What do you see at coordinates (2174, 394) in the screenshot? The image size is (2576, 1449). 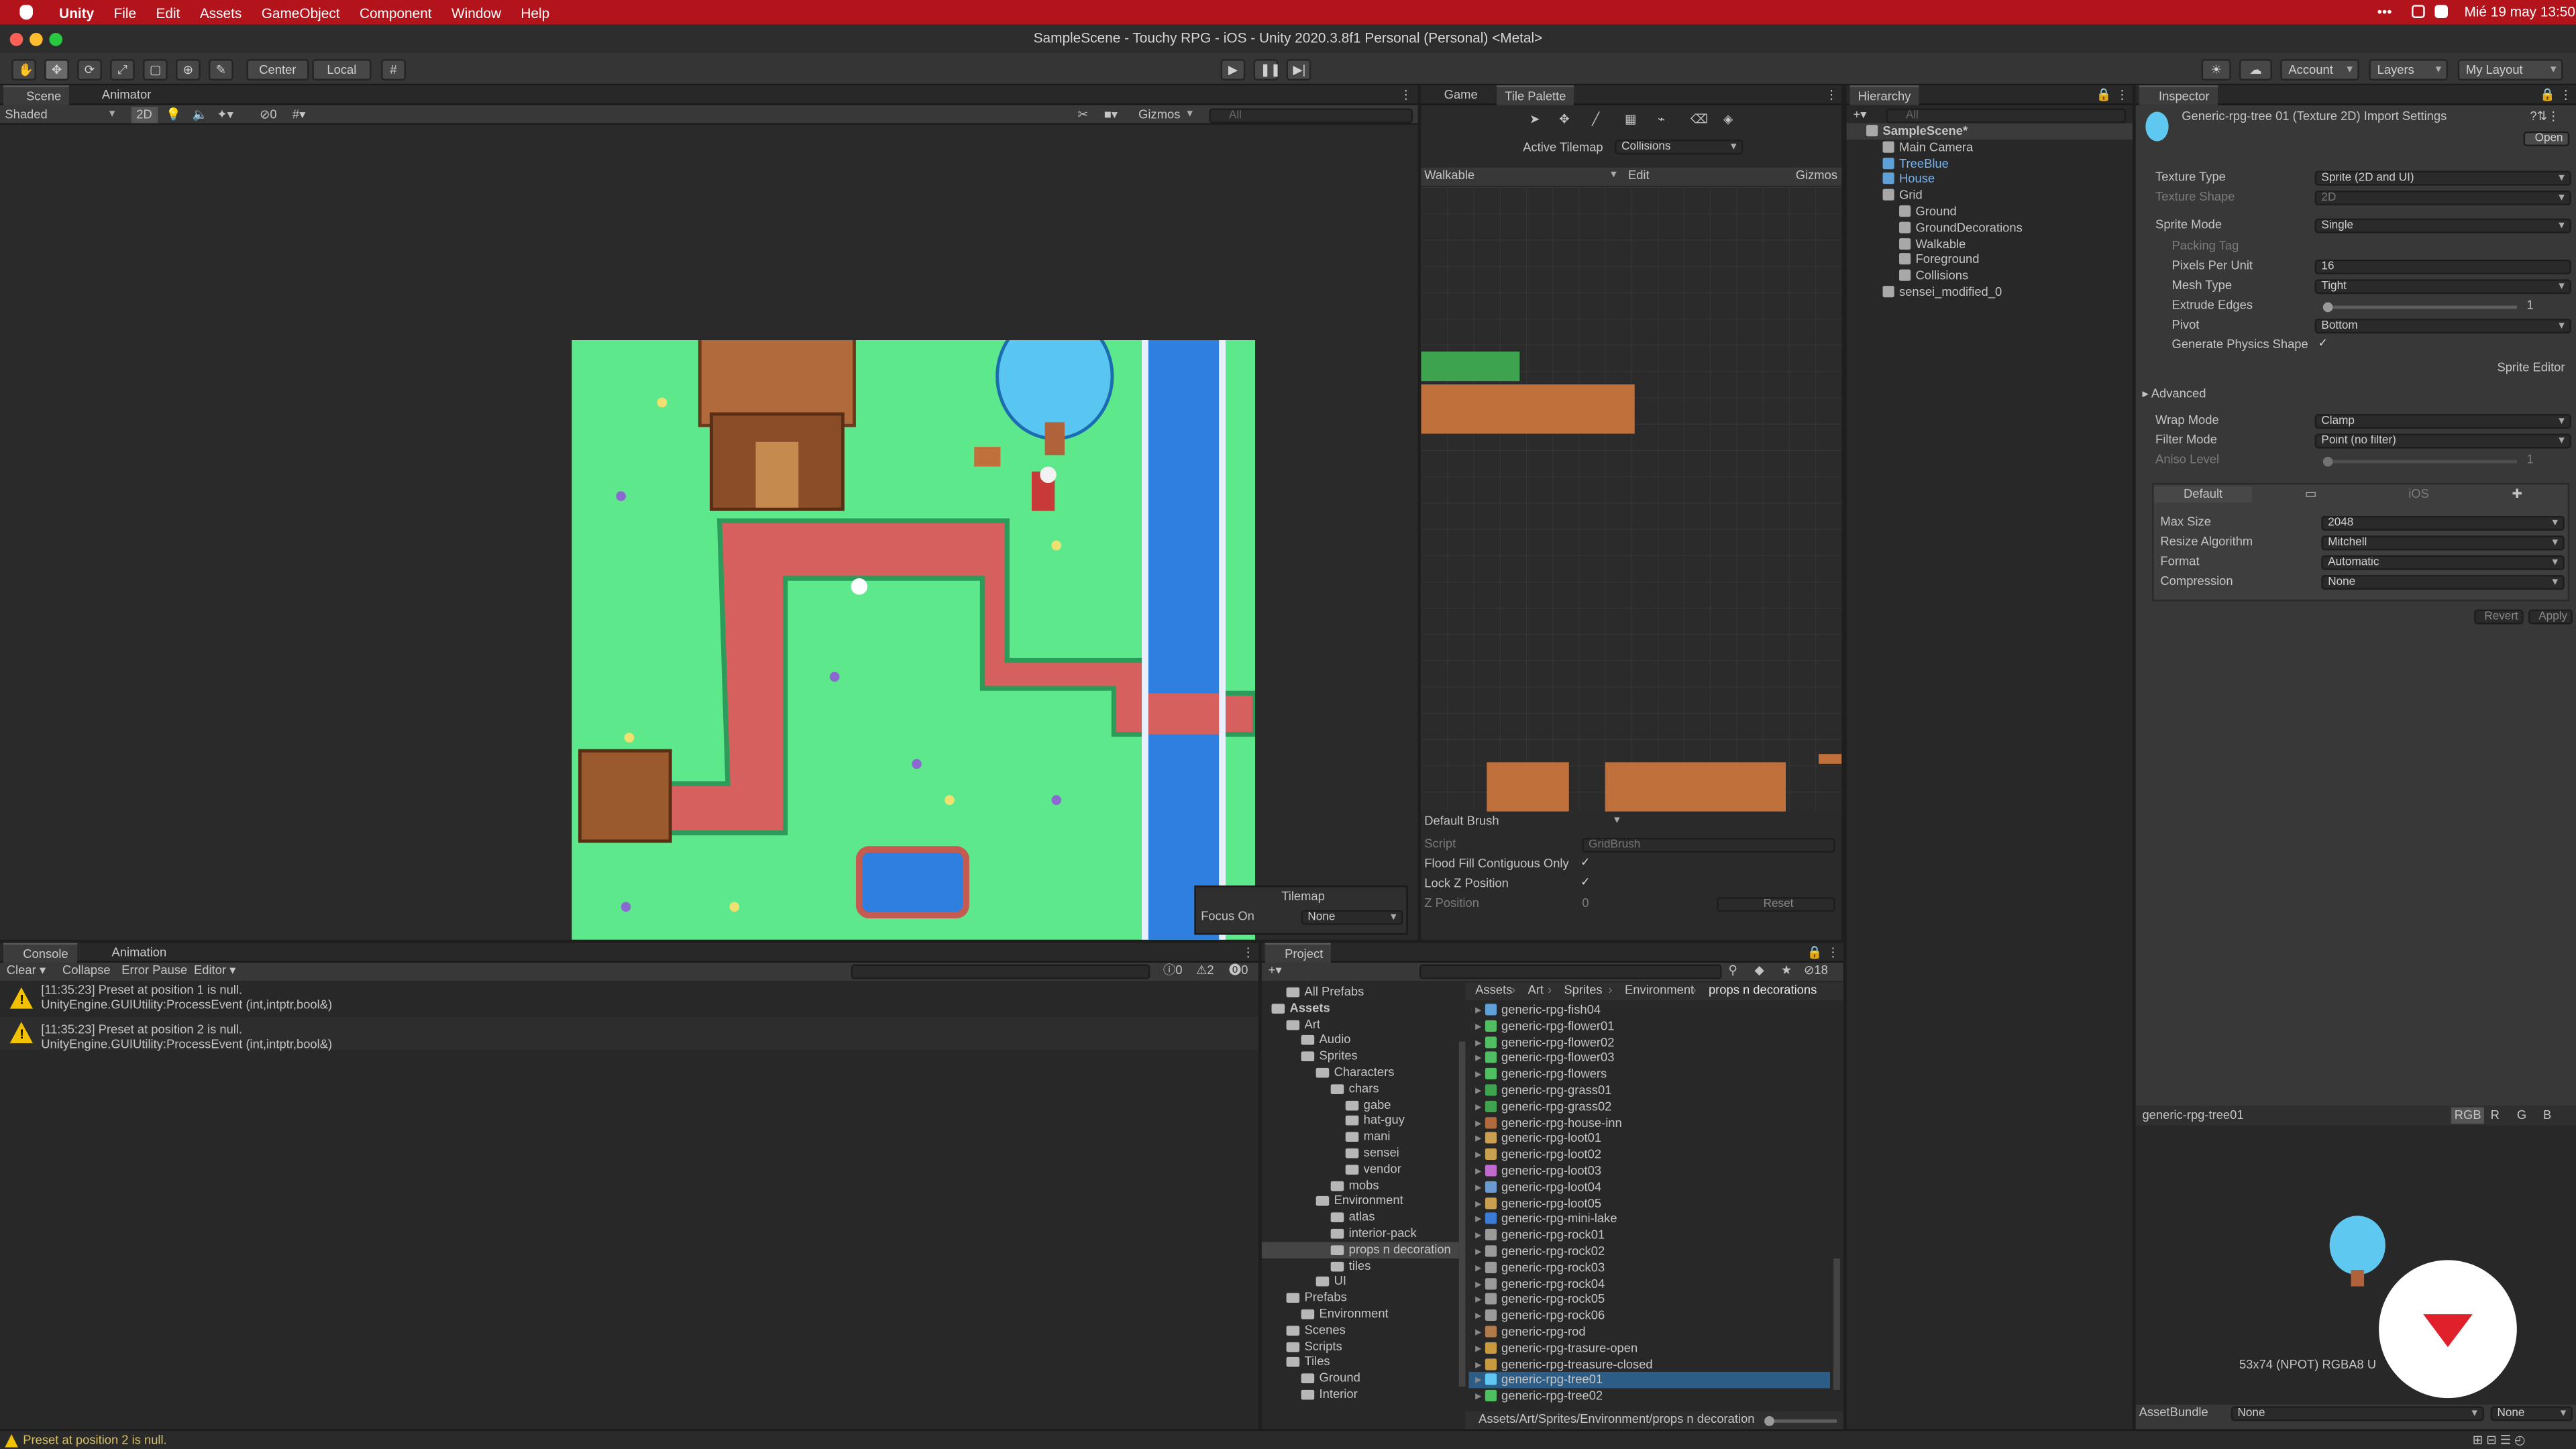 I see `advanced-foldout: ▸ Advanced` at bounding box center [2174, 394].